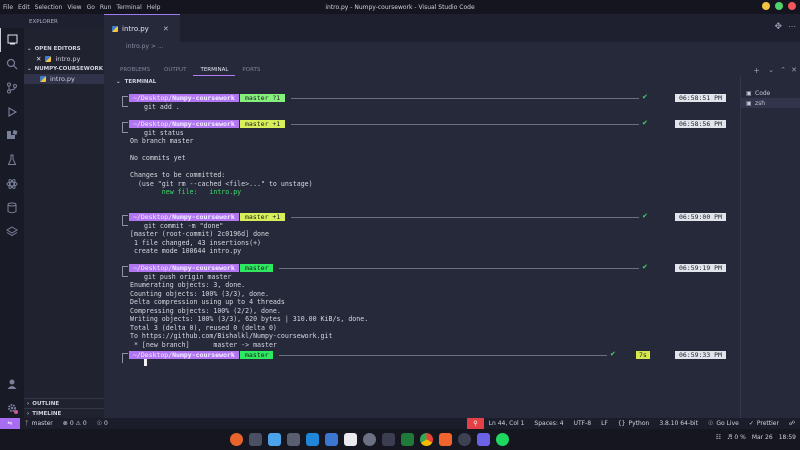 The height and width of the screenshot is (450, 800). I want to click on tab-ports: PORTS, so click(251, 70).